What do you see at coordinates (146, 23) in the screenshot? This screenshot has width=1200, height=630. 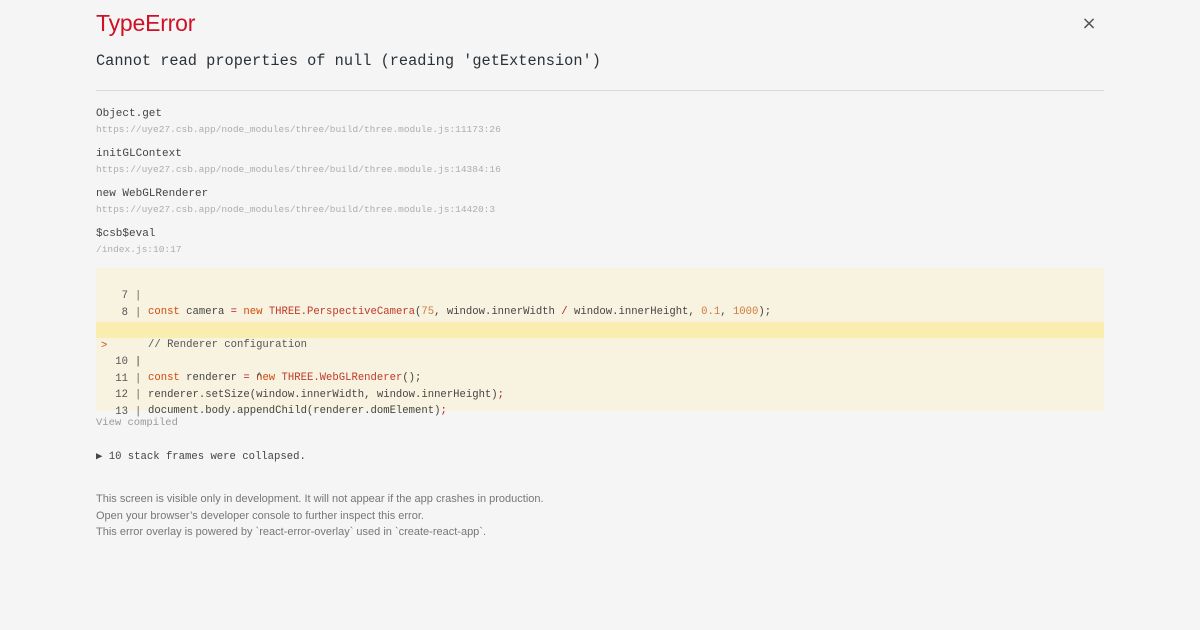 I see `error-title: TypeError` at bounding box center [146, 23].